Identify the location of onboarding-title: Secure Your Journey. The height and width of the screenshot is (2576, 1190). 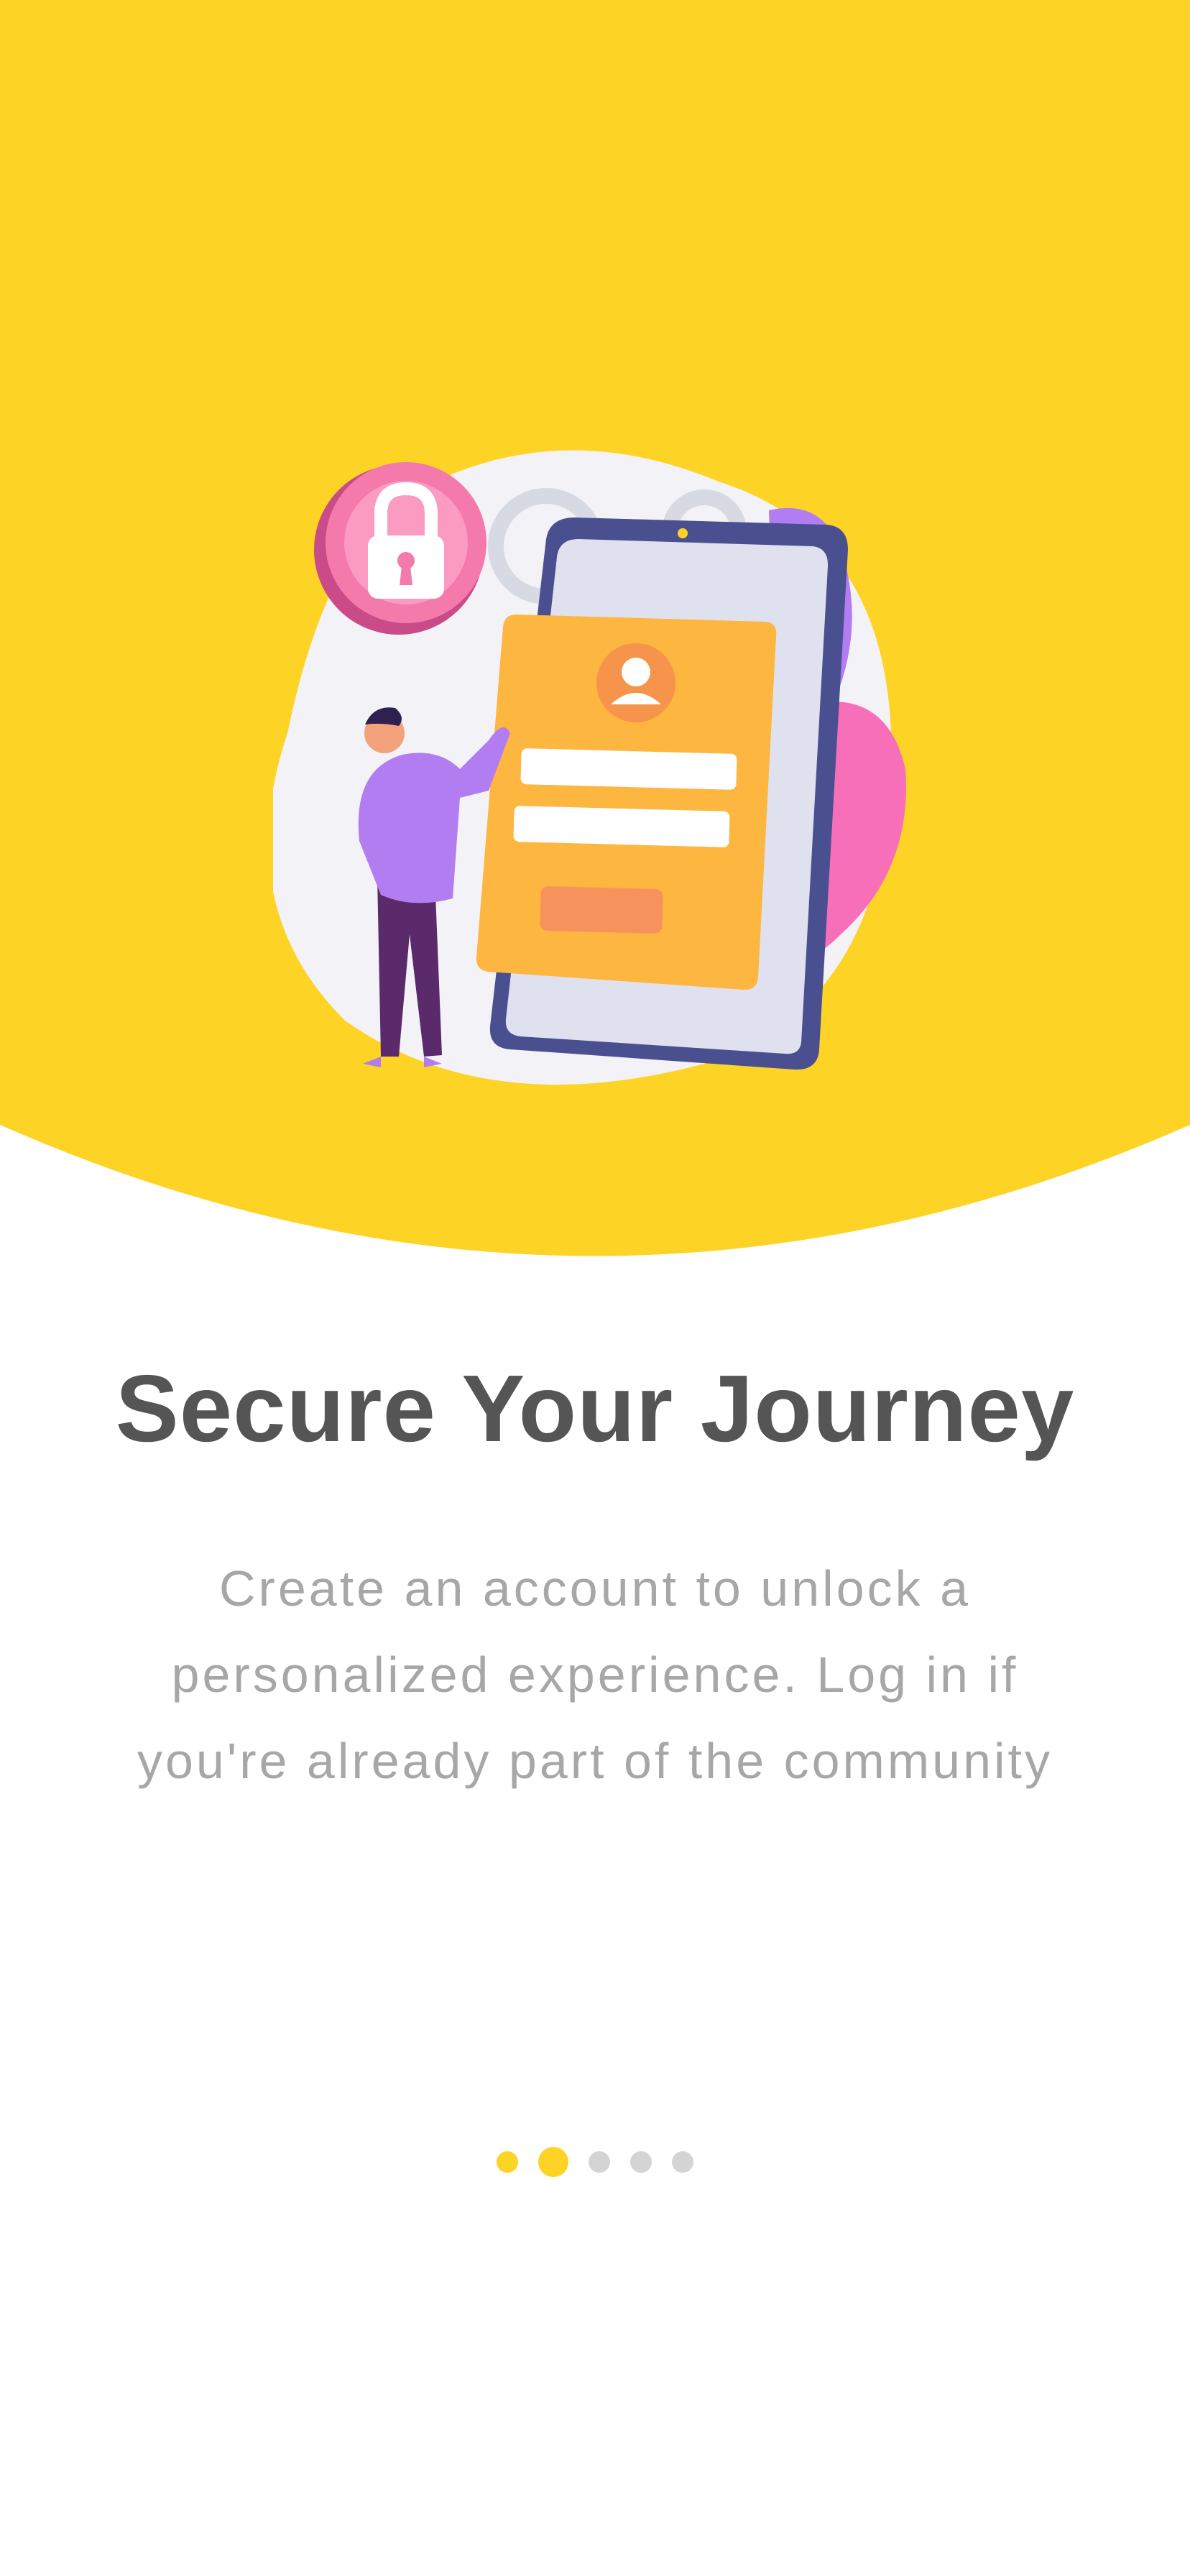
(595, 1408).